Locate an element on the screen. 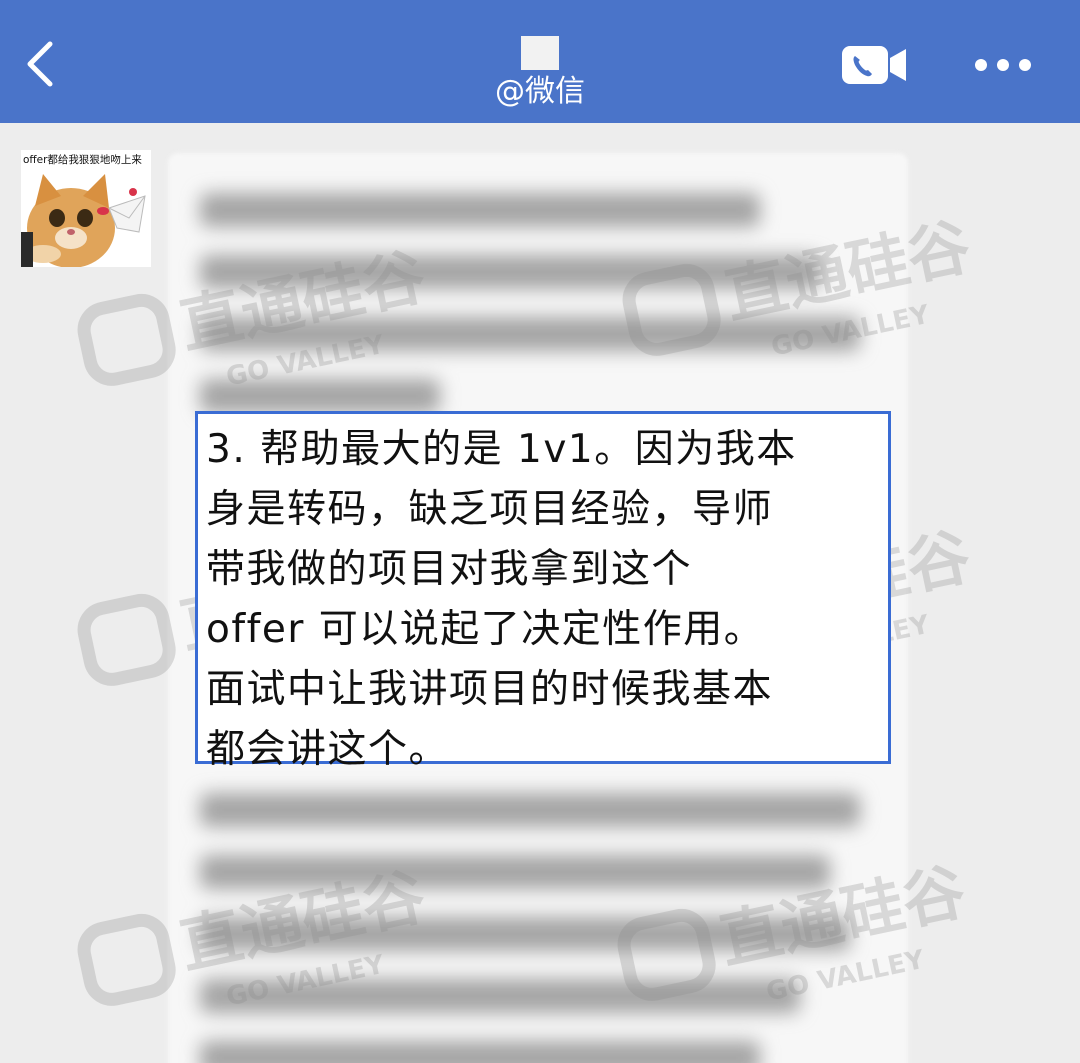 This screenshot has width=1080, height=1063. message-line: 带我做的项目对我拿到这个 is located at coordinates (449, 569).